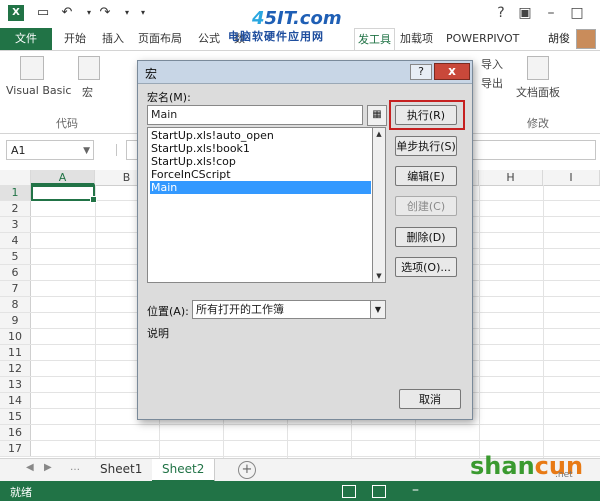 This screenshot has width=600, height=501. What do you see at coordinates (276, 36) in the screenshot?
I see `watermark-subtitle: 电脑软硬件应用网` at bounding box center [276, 36].